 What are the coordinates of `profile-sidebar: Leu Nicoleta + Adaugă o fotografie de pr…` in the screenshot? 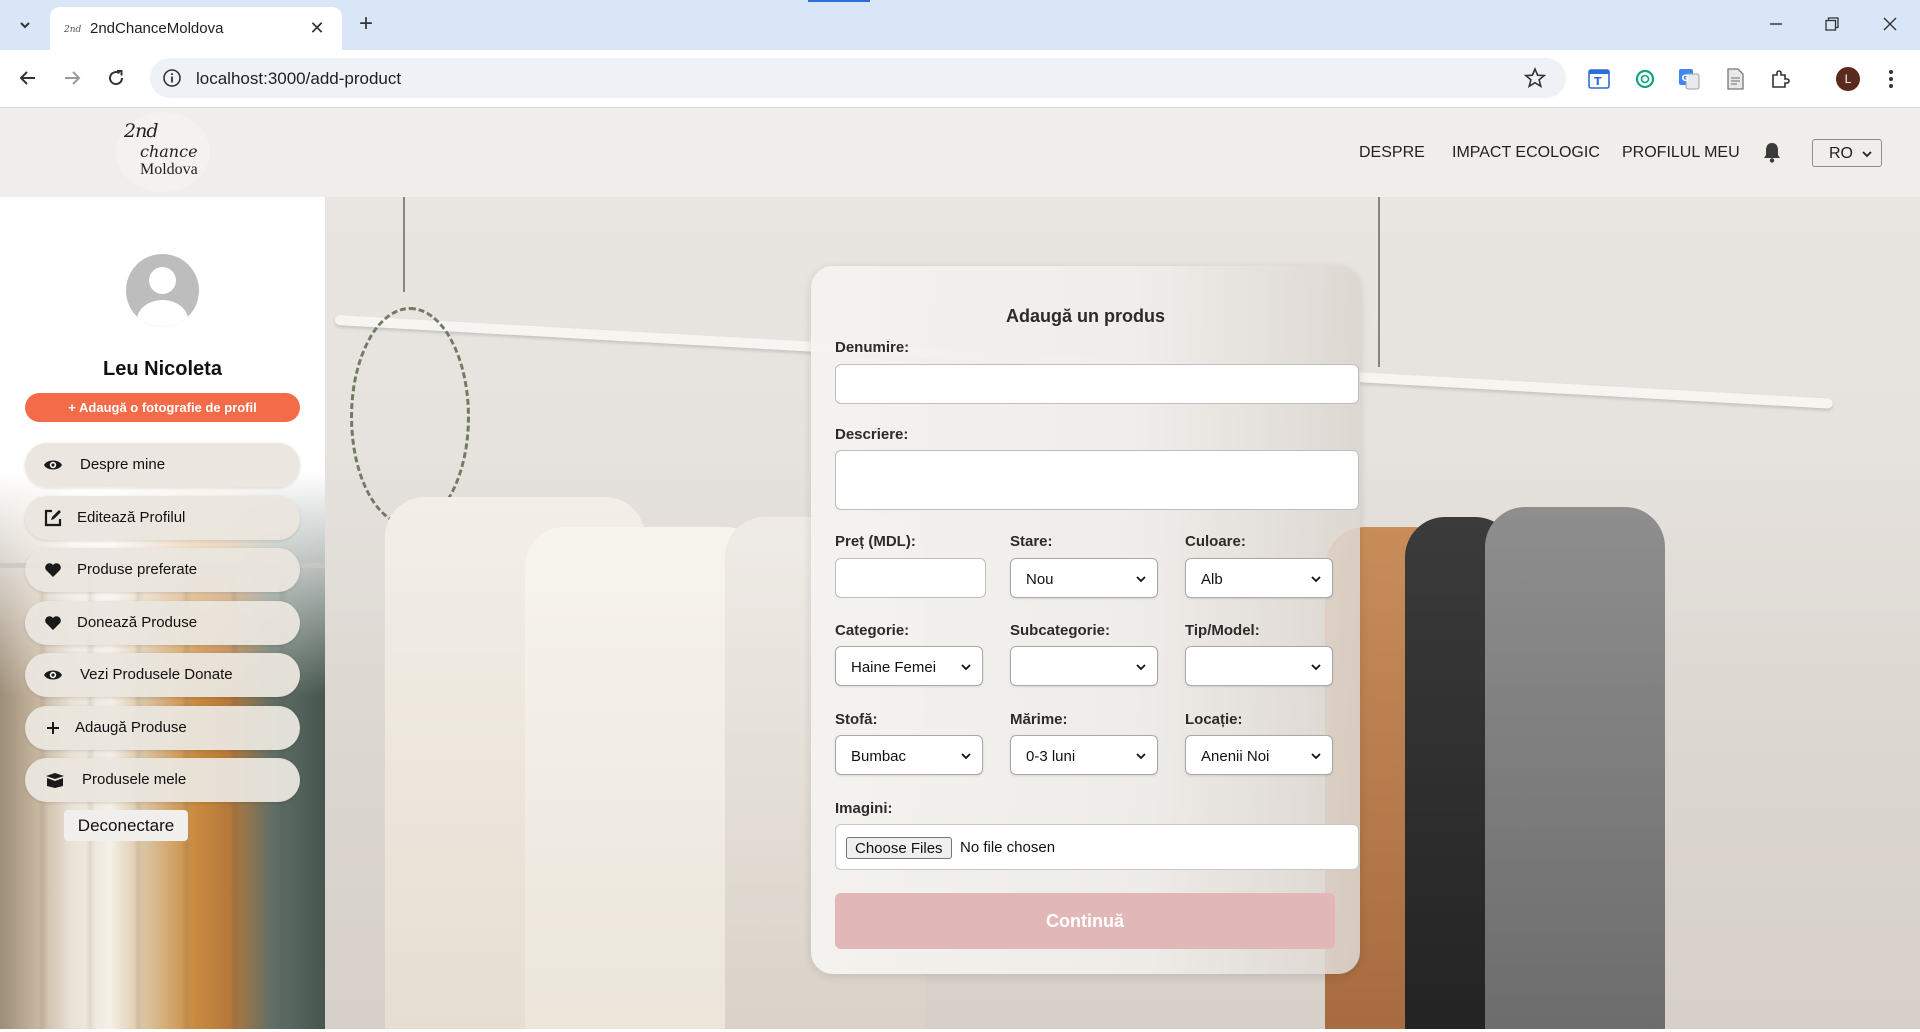 It's located at (162, 613).